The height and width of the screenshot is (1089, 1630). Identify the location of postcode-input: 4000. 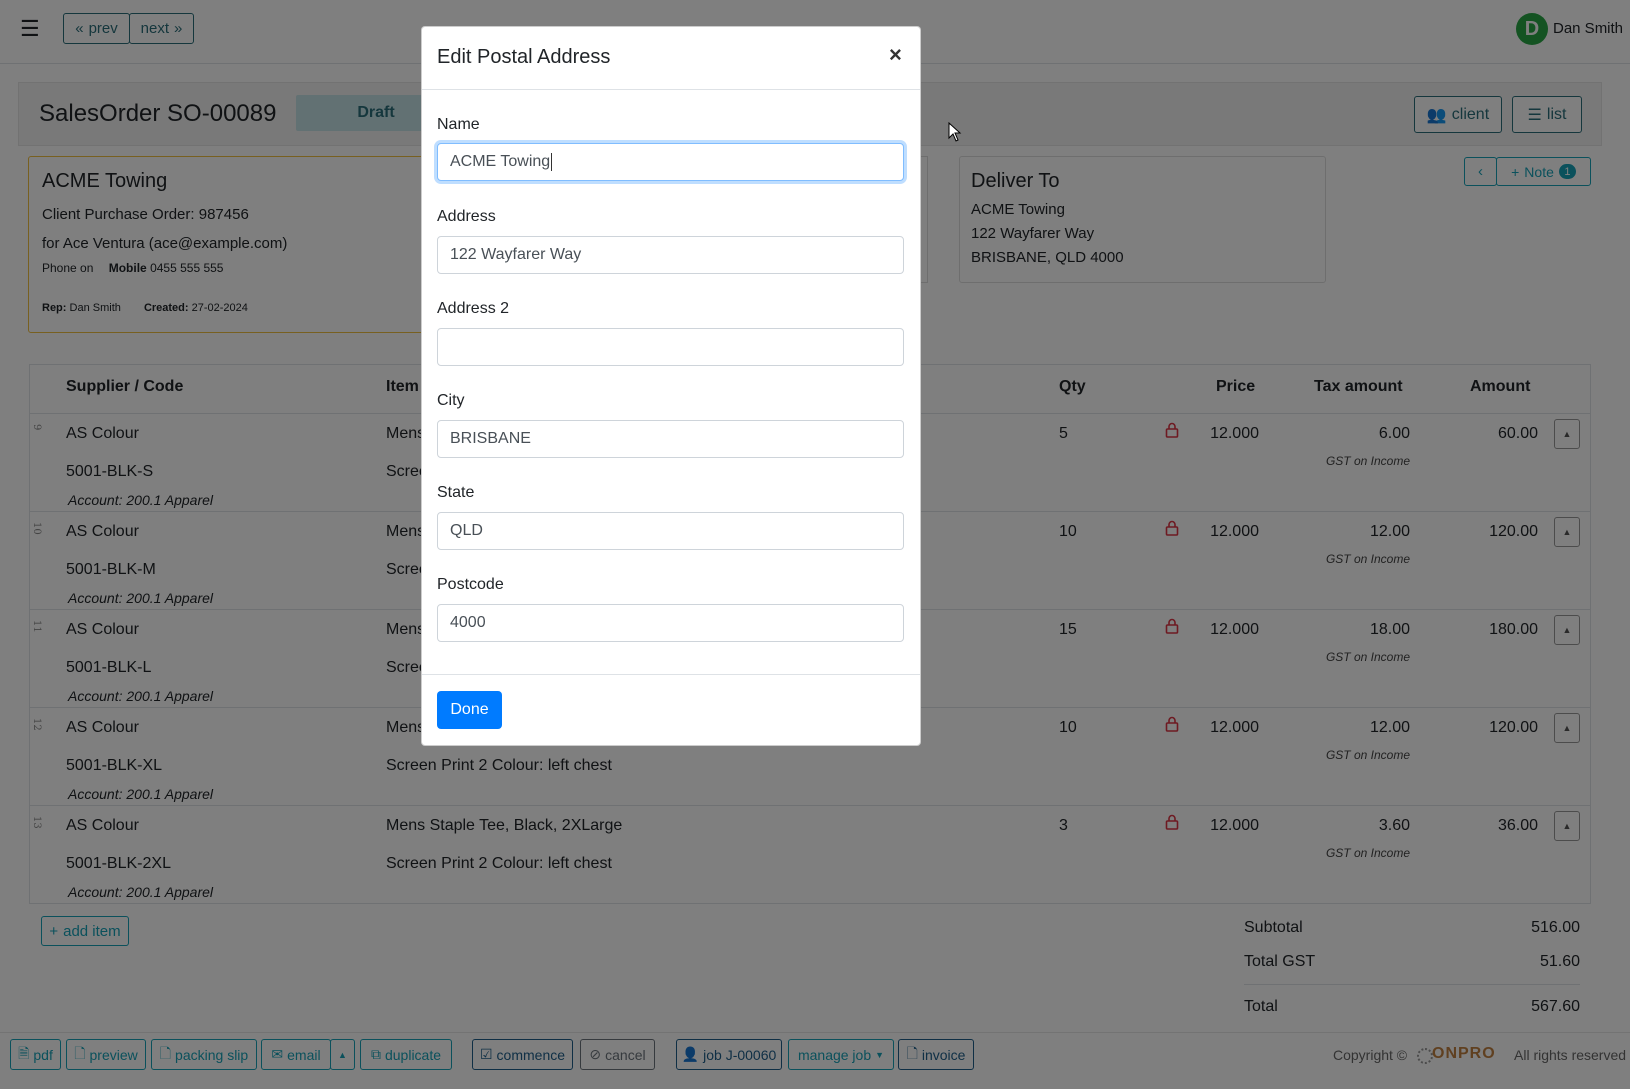
(670, 623).